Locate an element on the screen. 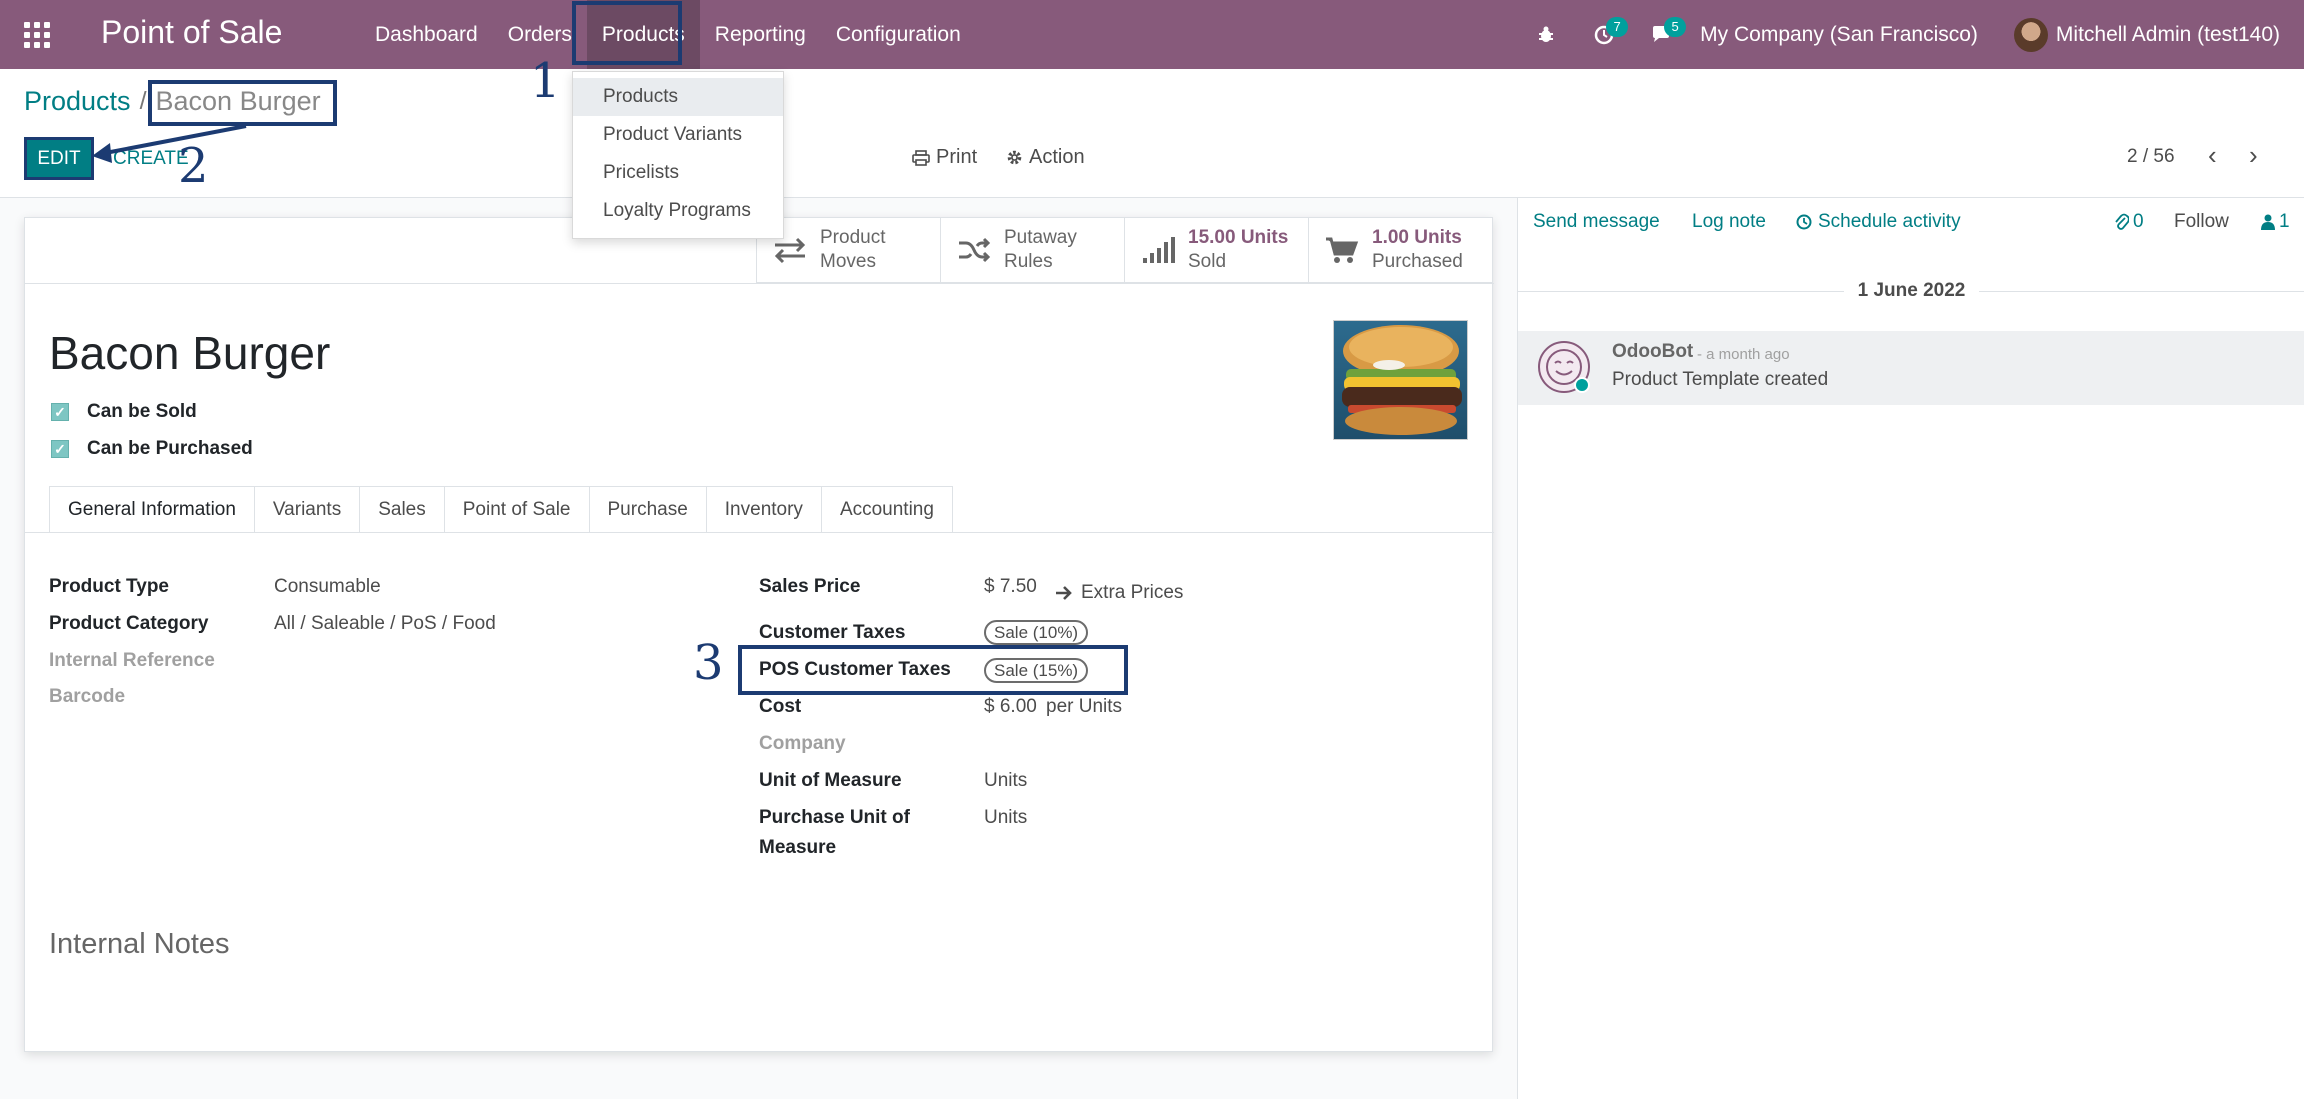 The image size is (2304, 1099). tab-purchase: Purchase is located at coordinates (648, 509).